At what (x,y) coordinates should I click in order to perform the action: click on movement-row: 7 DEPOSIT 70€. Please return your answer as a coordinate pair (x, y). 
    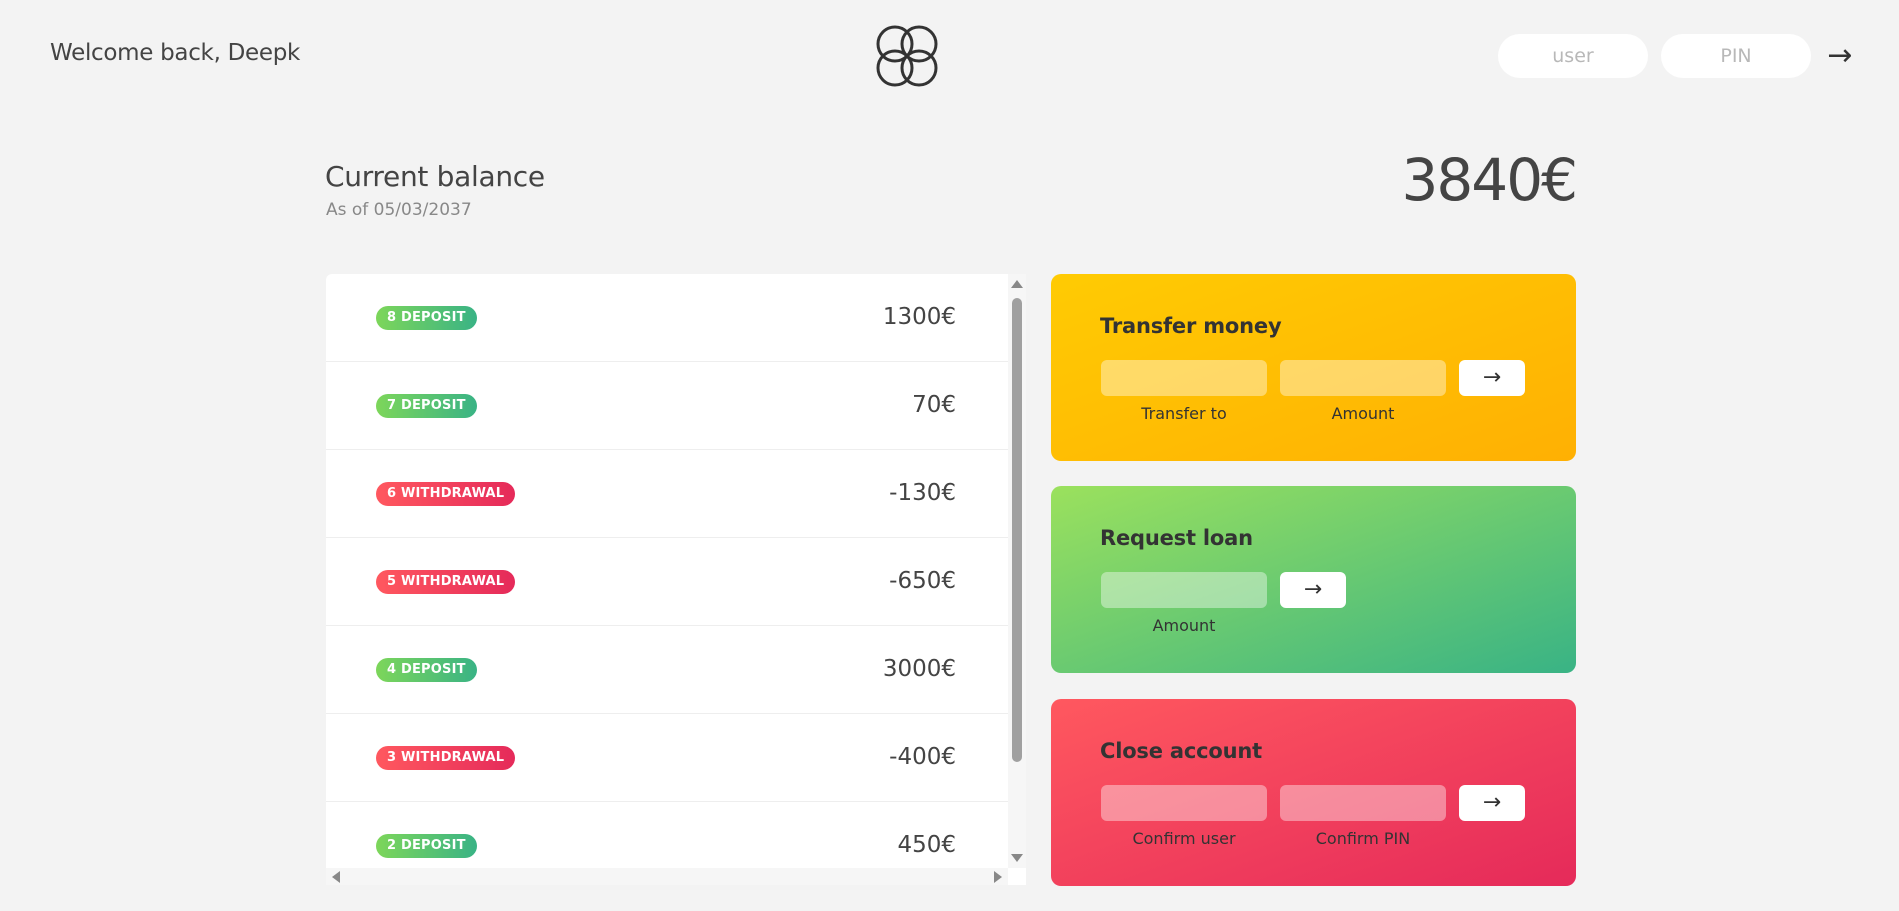
    Looking at the image, I should click on (667, 406).